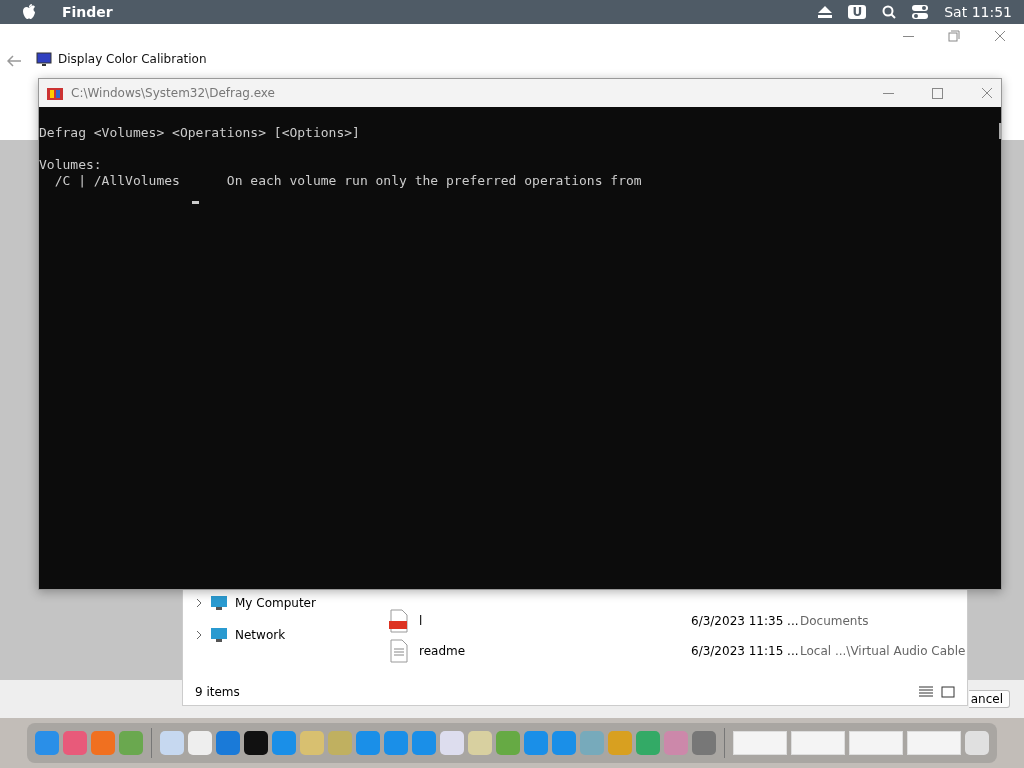 Image resolution: width=1024 pixels, height=768 pixels. I want to click on toggles-icon, so click(920, 12).